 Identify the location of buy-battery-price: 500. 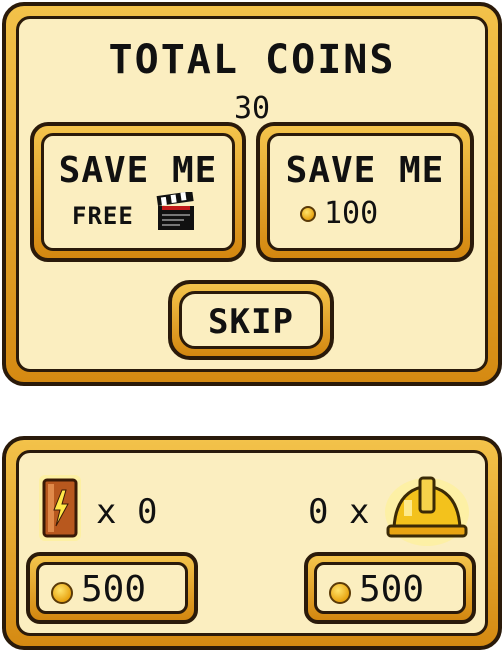
(114, 589).